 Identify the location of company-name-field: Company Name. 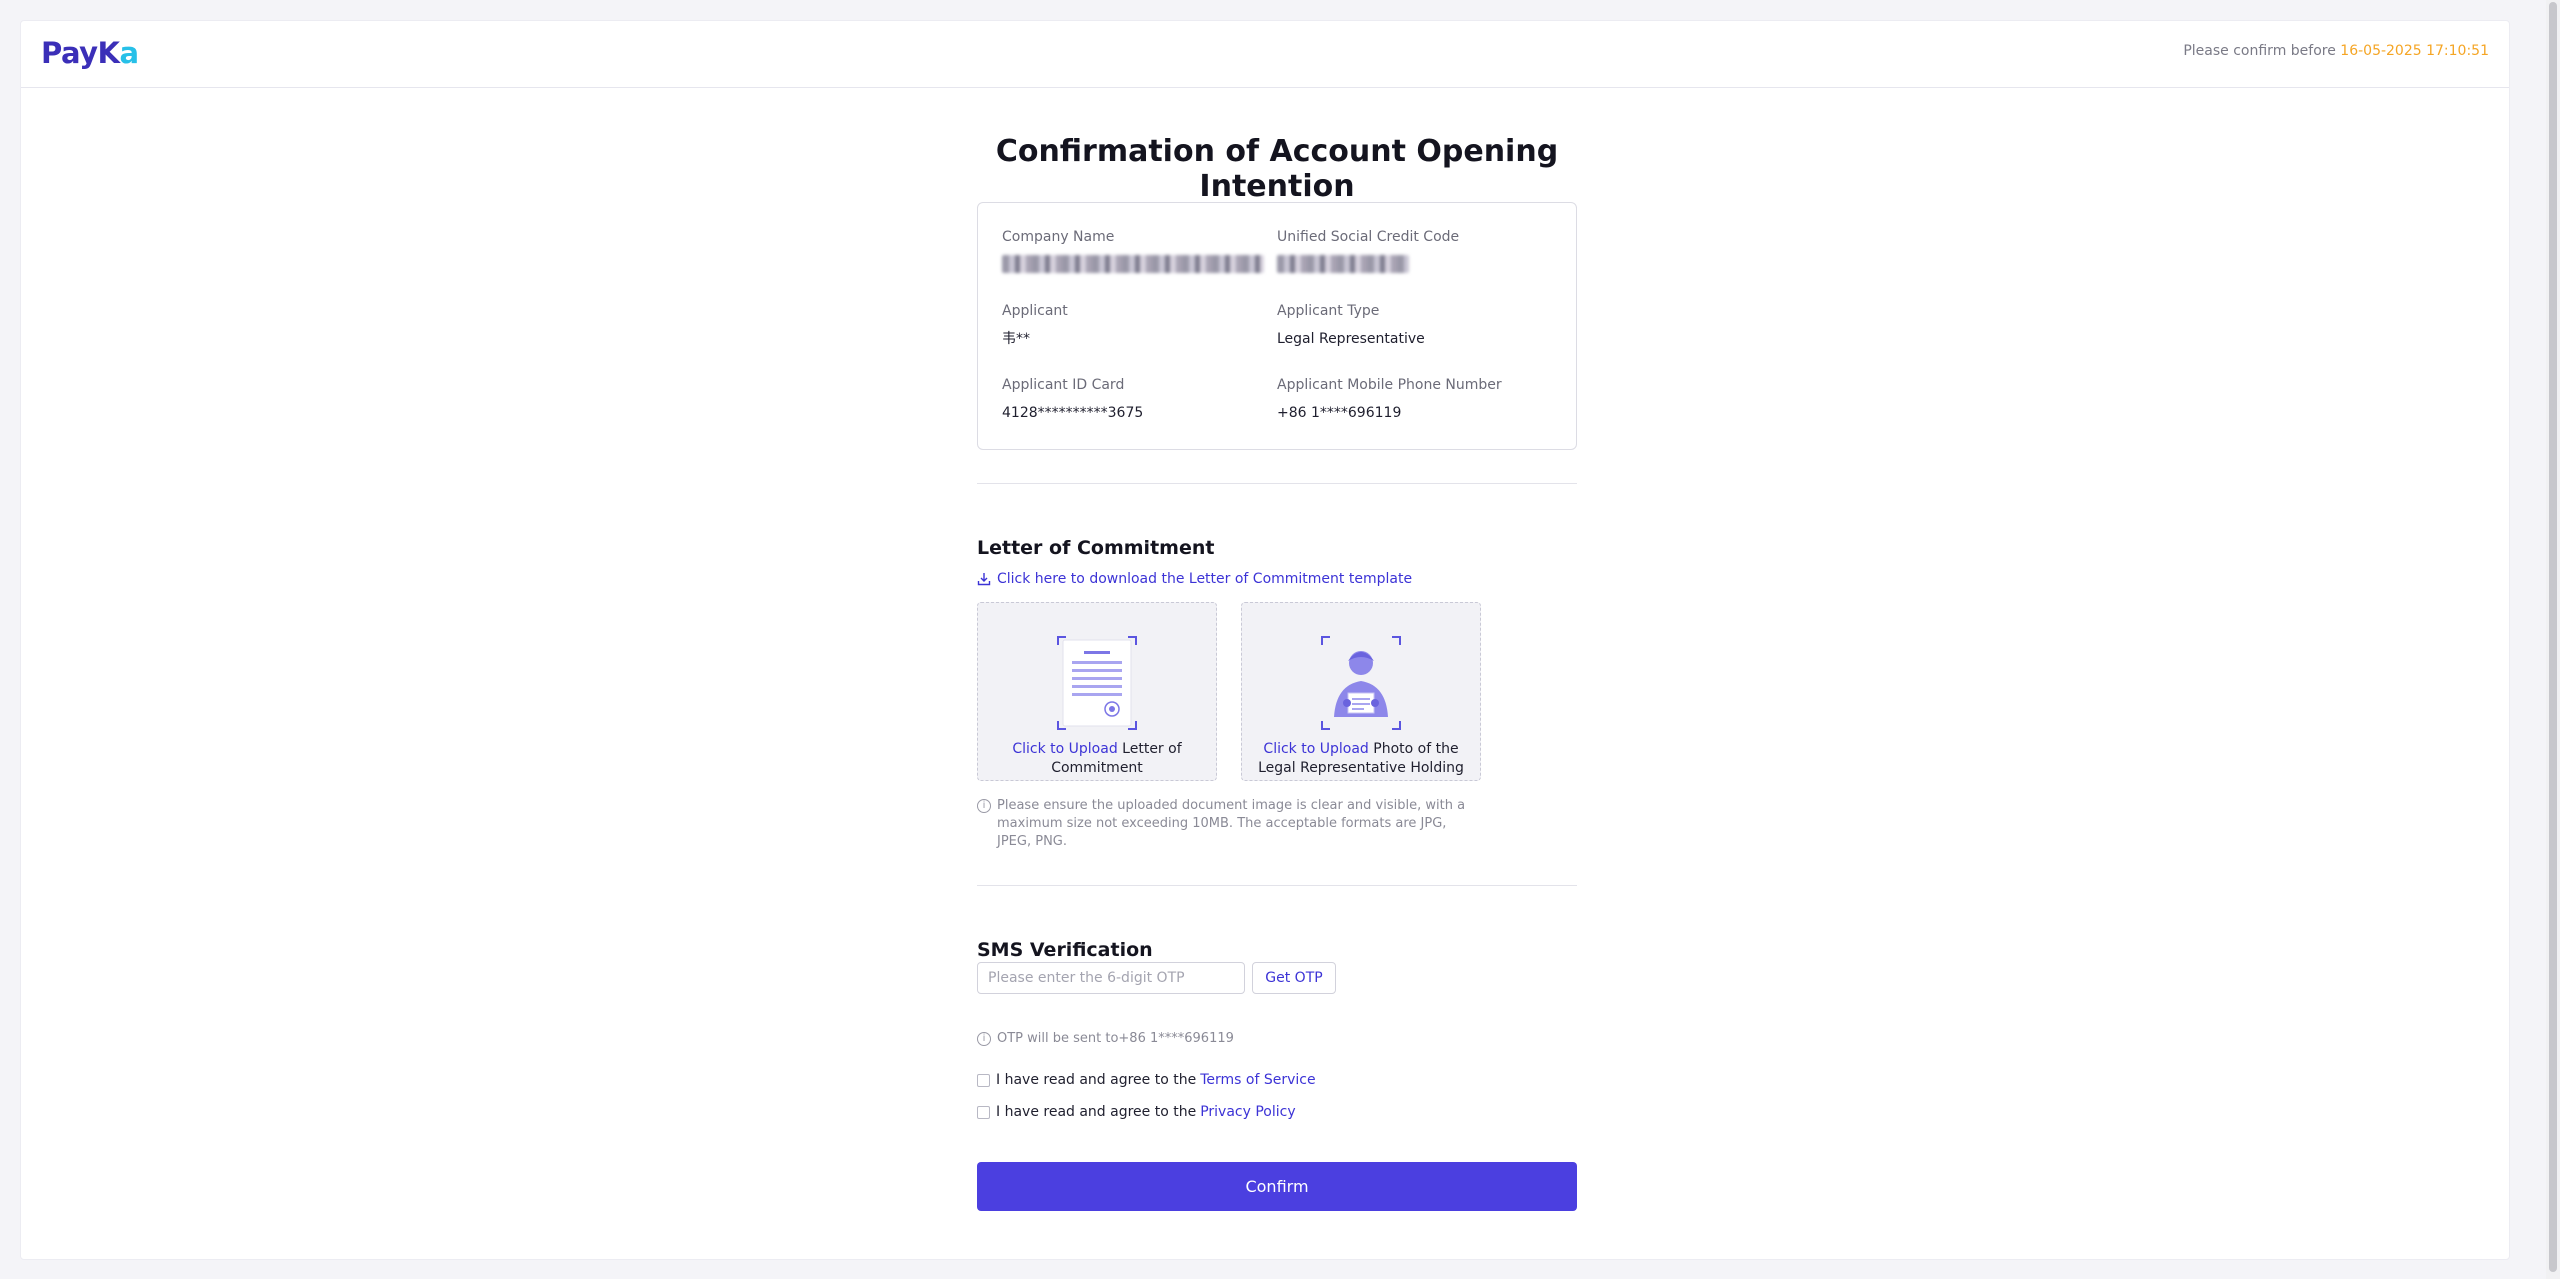
(1133, 250).